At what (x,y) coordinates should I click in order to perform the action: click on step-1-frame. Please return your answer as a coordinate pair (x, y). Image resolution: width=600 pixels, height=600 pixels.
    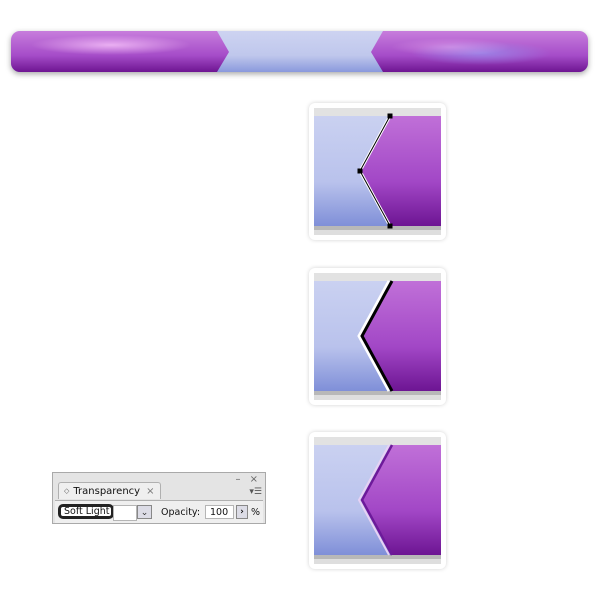
    Looking at the image, I should click on (377, 171).